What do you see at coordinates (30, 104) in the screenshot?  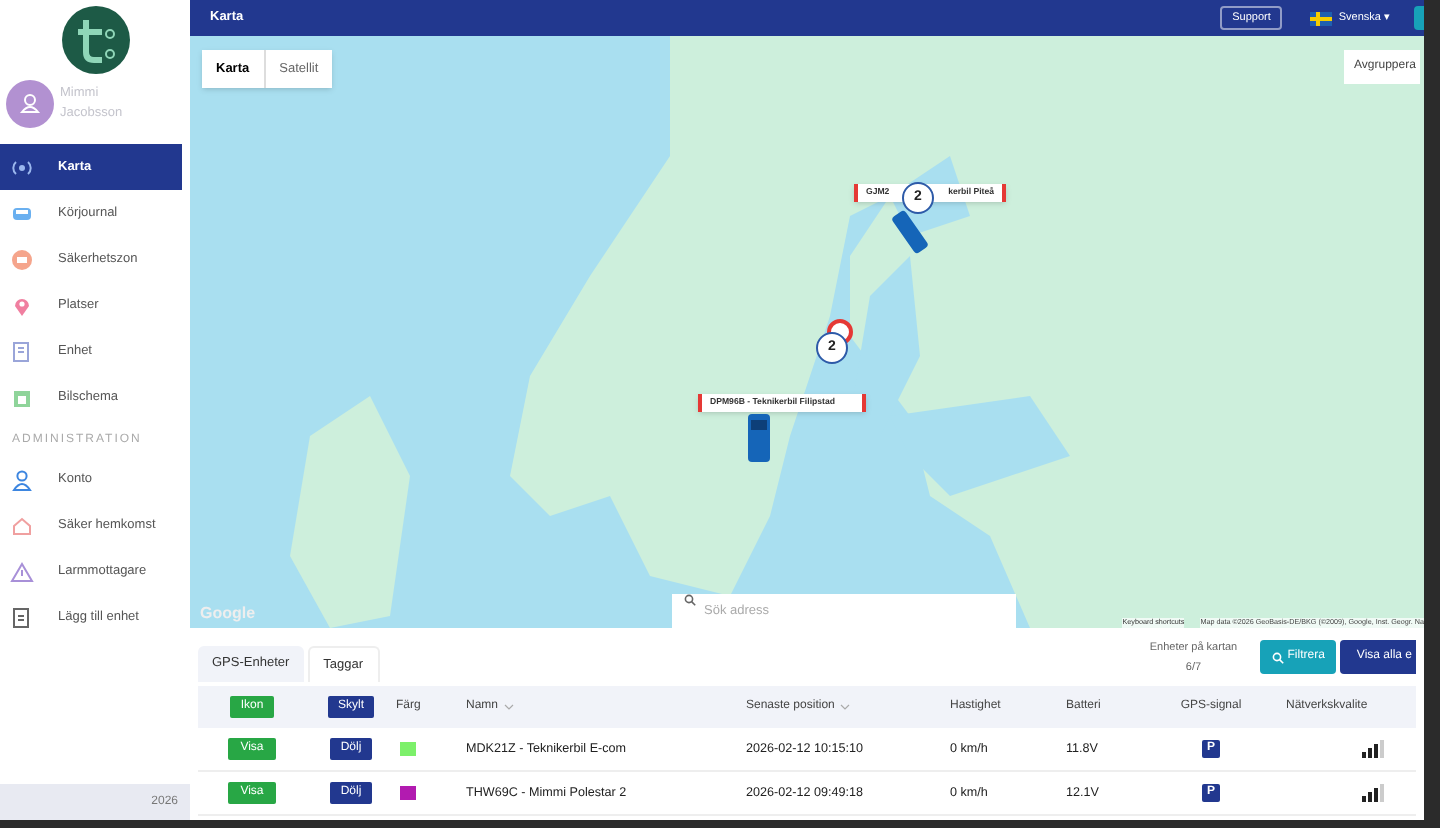 I see `avatar-icon` at bounding box center [30, 104].